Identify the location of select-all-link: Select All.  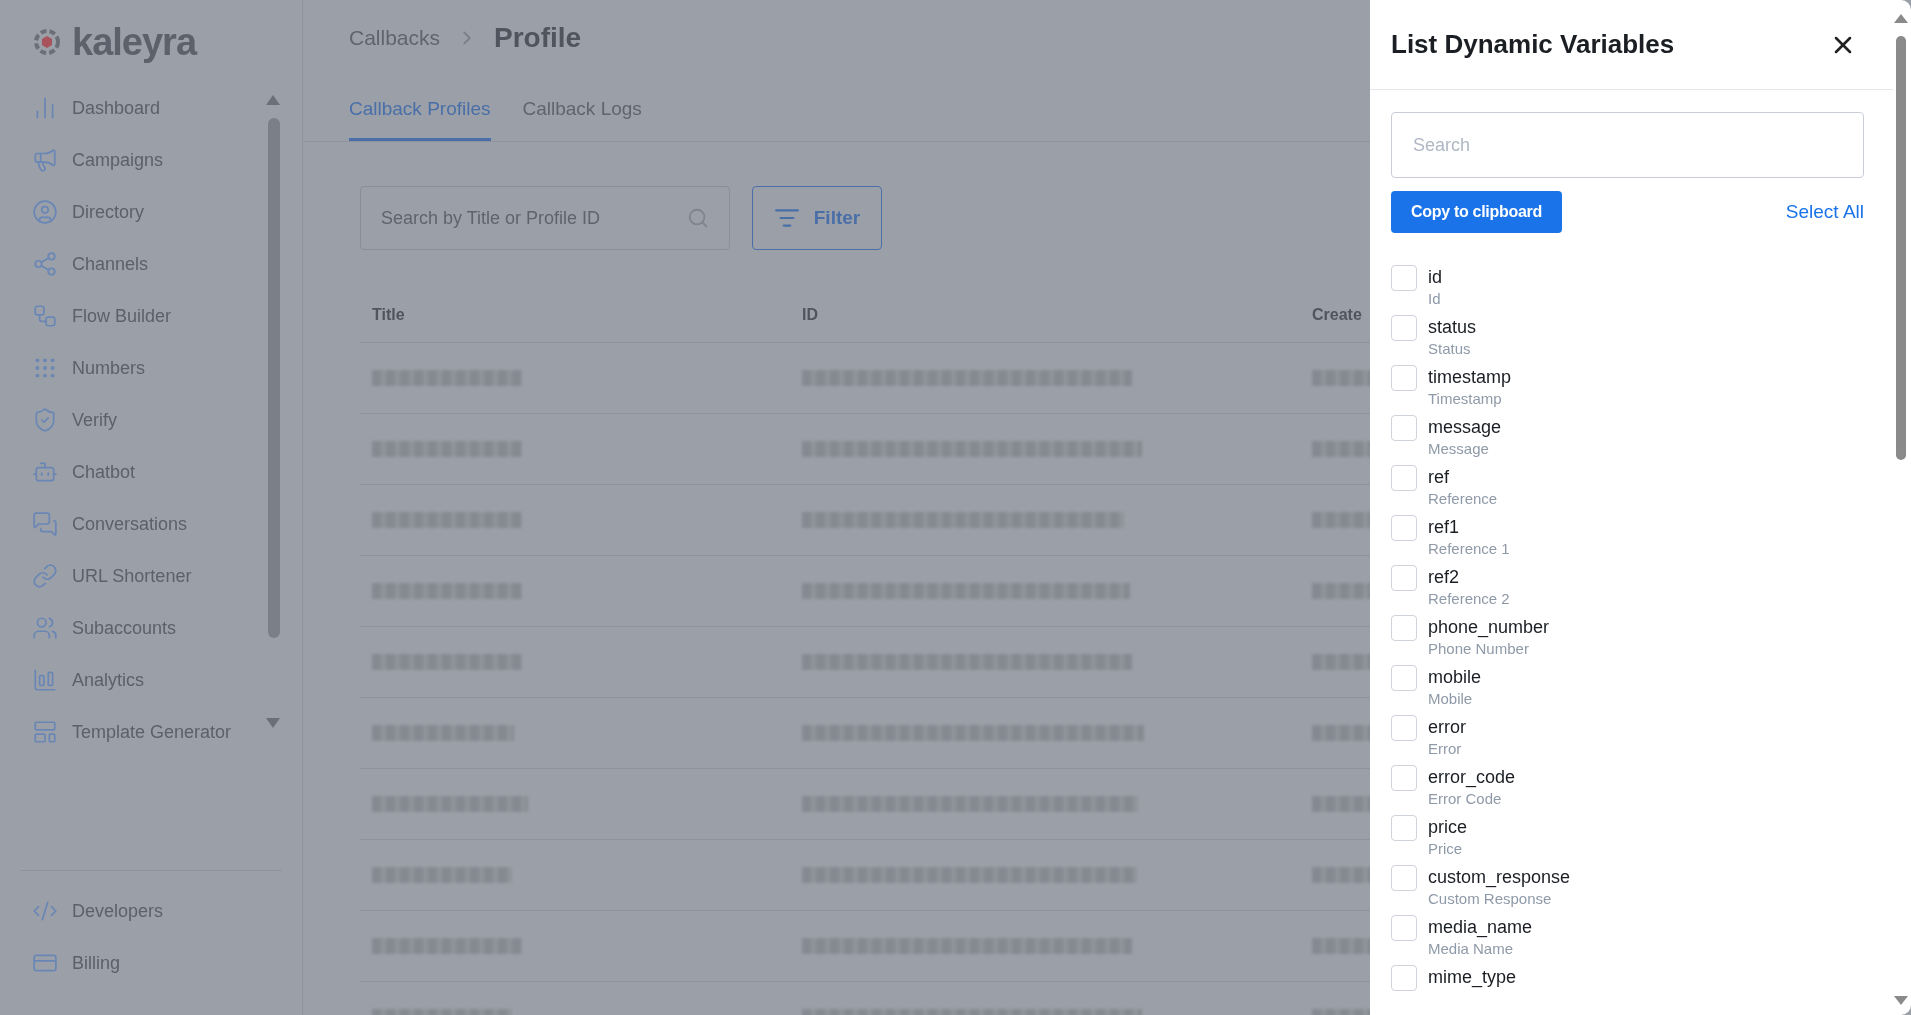
(1824, 212).